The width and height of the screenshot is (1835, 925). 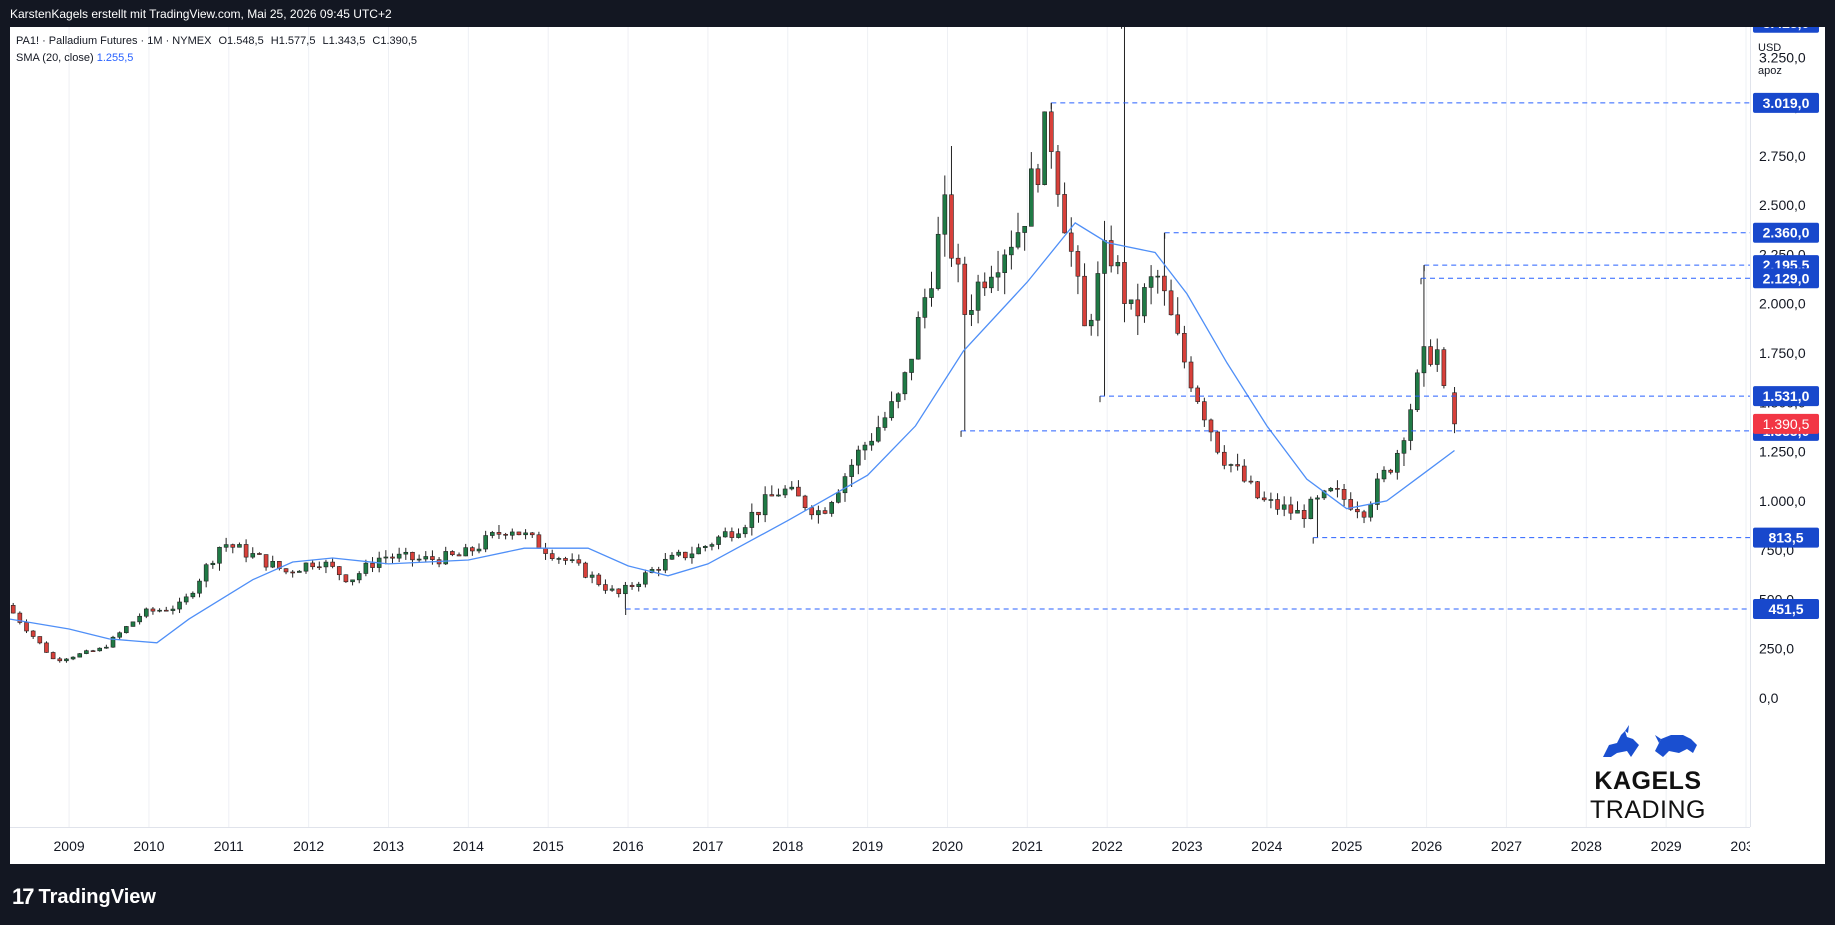 I want to click on watermark-bold: KAGELS, so click(x=1648, y=781).